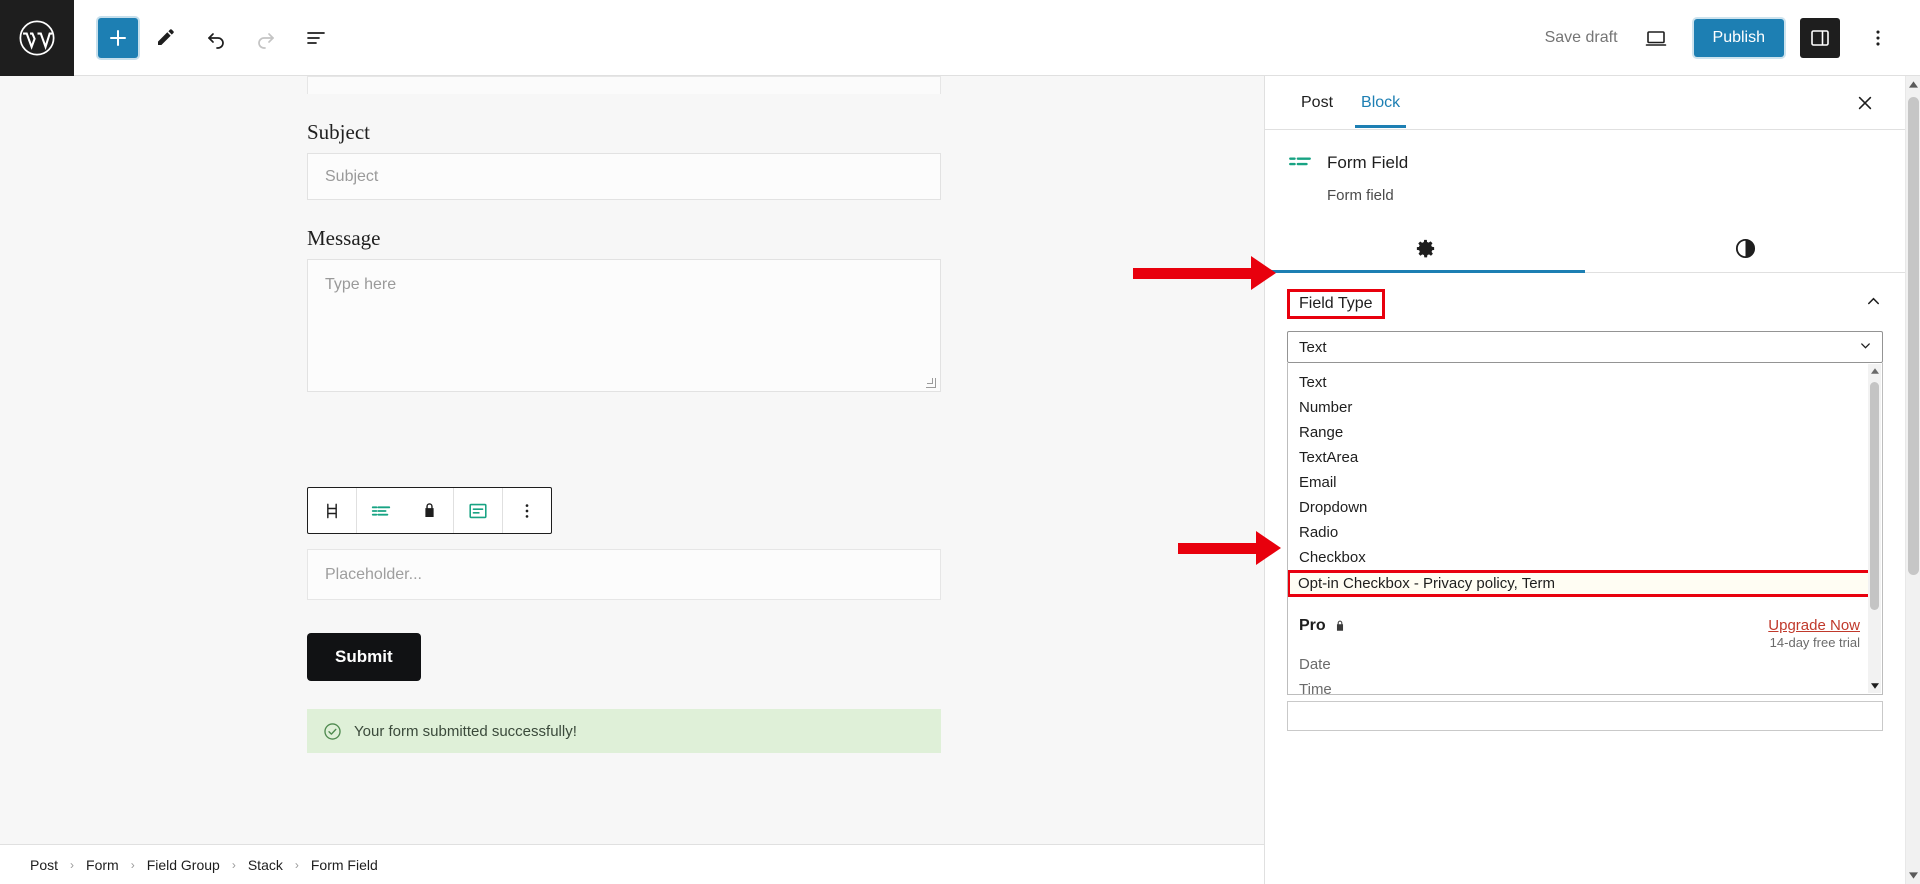  I want to click on close-x-icon, so click(1865, 103).